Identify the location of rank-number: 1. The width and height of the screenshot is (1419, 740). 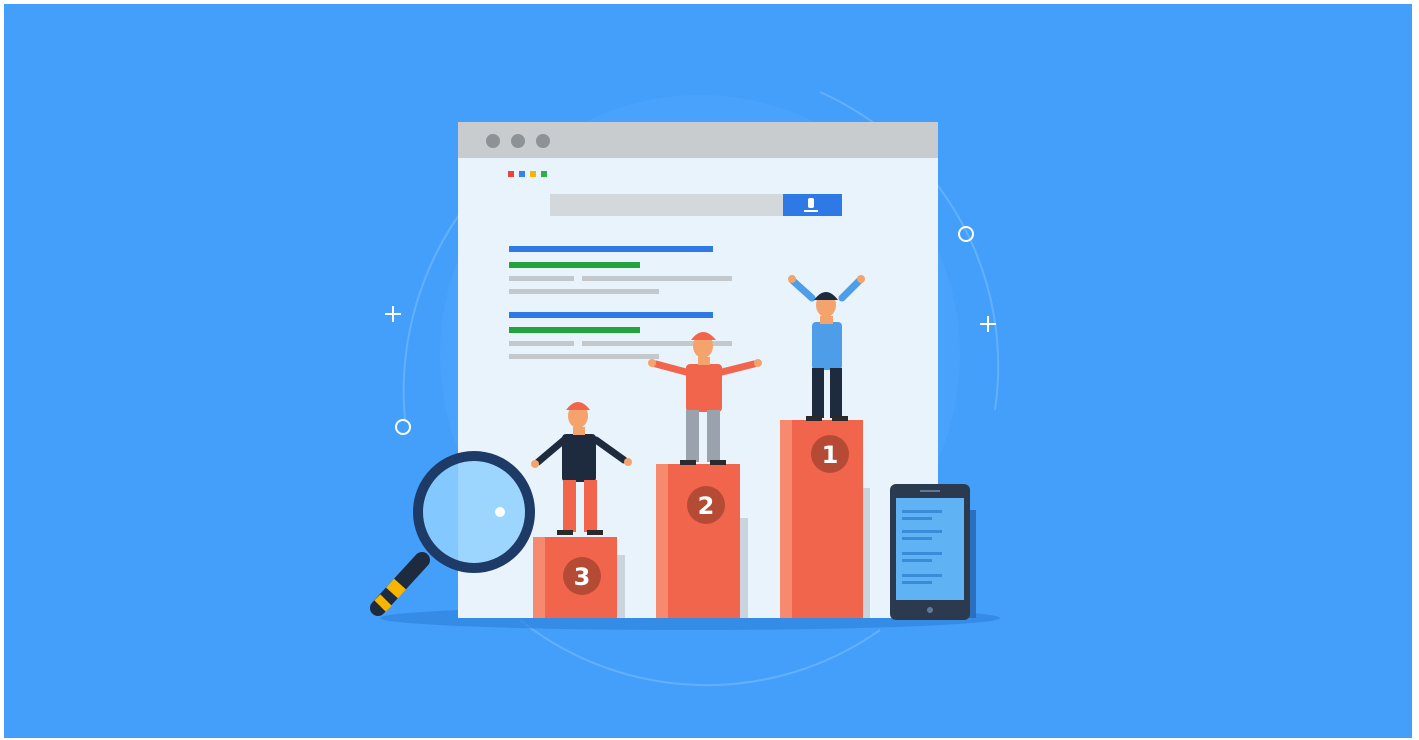
(830, 455).